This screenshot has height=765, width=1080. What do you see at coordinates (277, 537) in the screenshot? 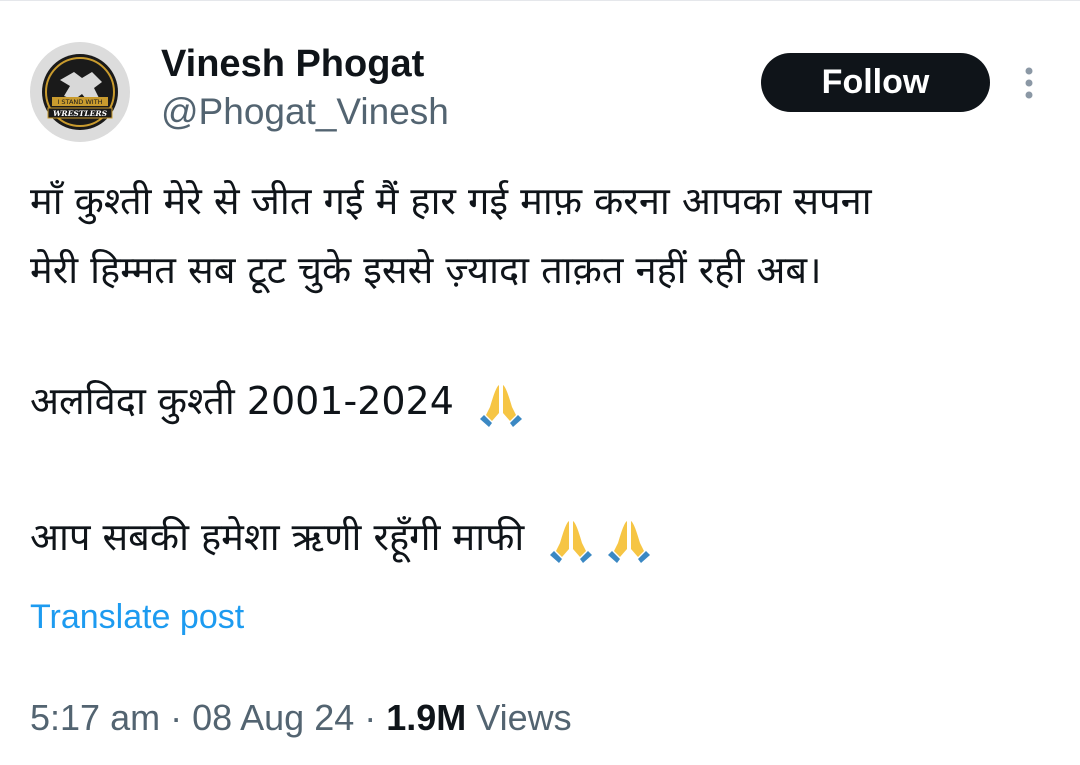
I see `tweet-line-4-text: आप सबकी हमेशा ऋणी रहूँगी माफी` at bounding box center [277, 537].